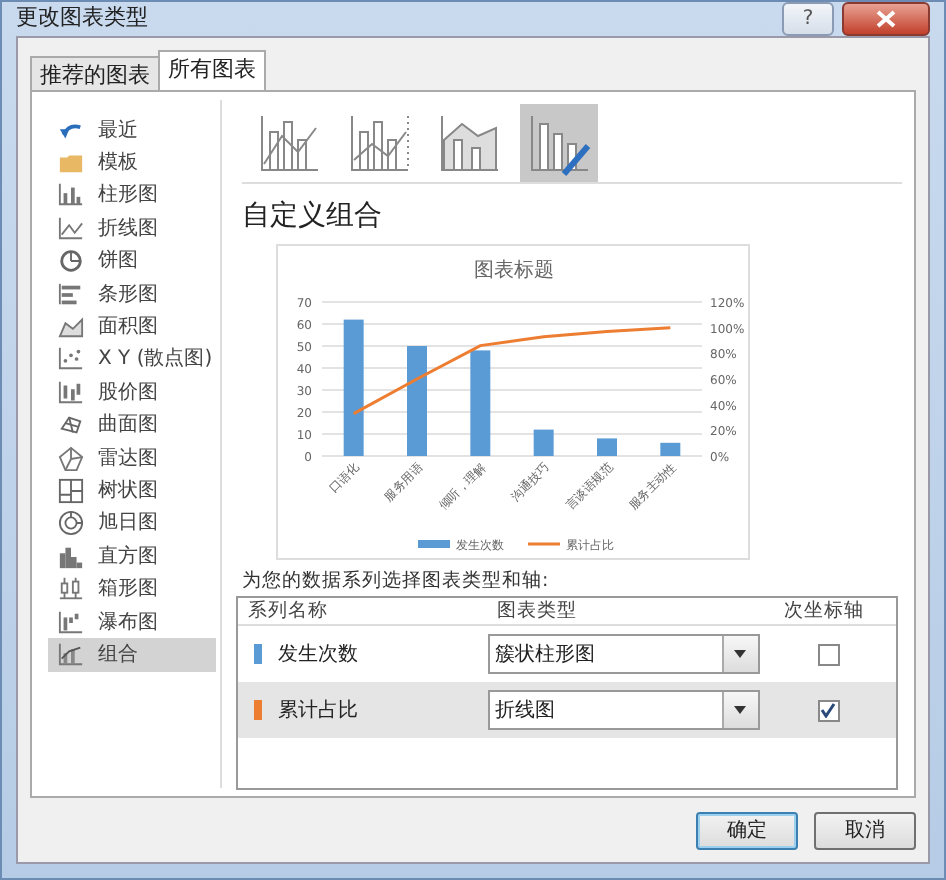  I want to click on sidebar-item: 折线图, so click(132, 229).